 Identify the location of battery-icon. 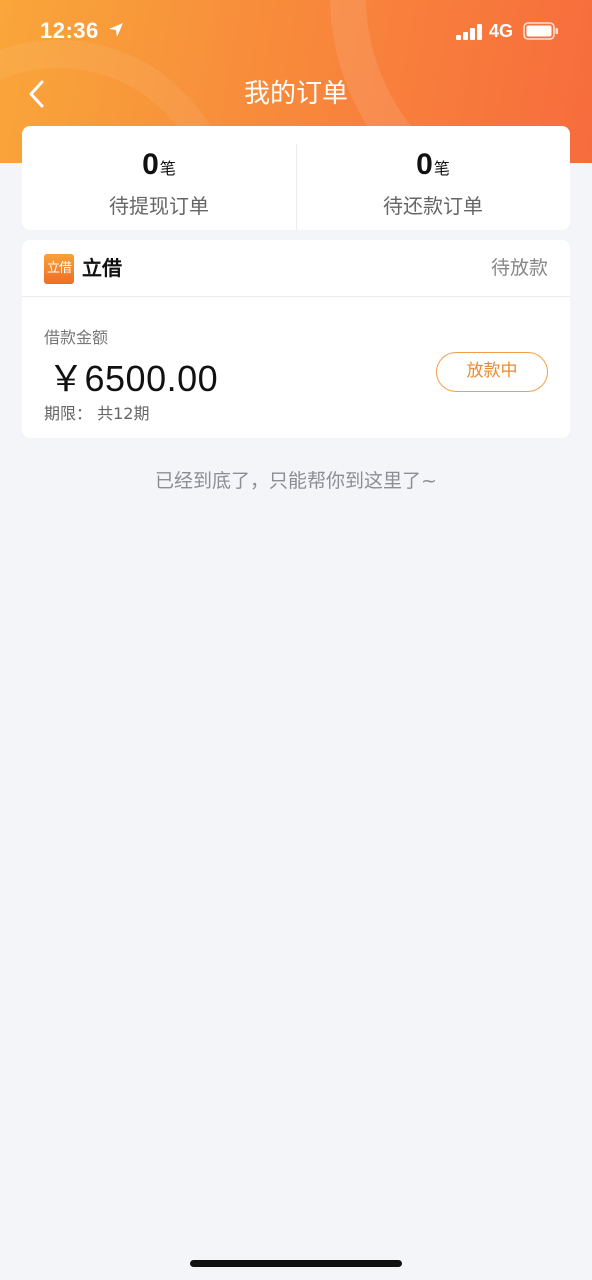
(540, 31).